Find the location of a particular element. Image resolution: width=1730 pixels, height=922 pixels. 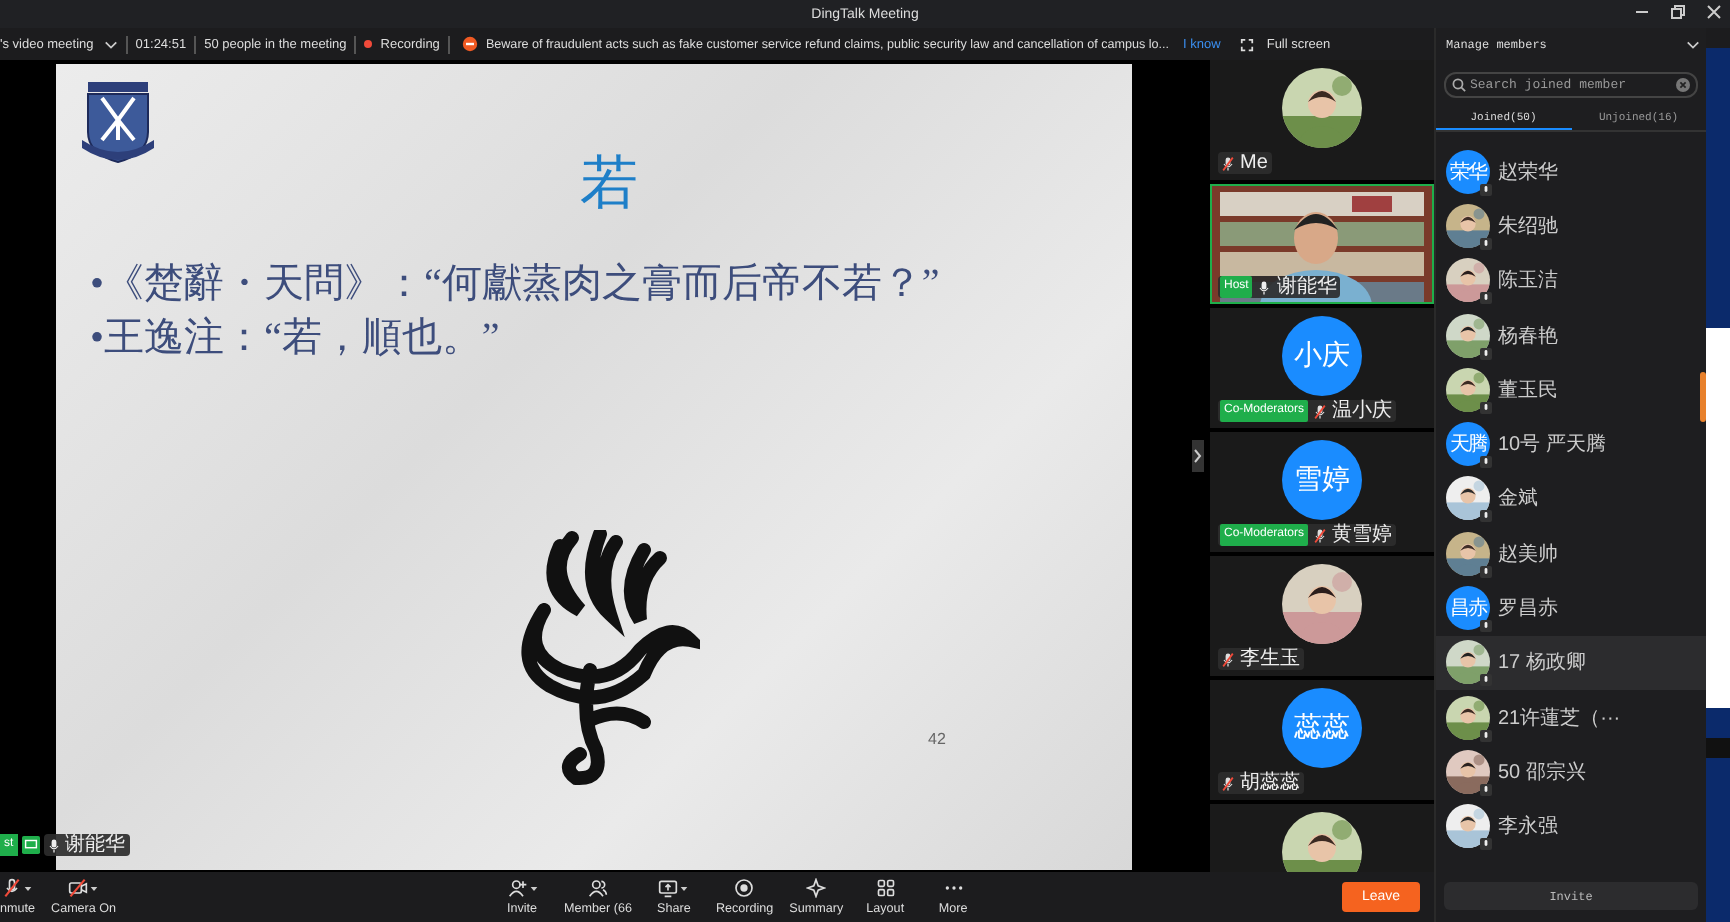

slide-bullet: •王逸注：“若，順也。” is located at coordinates (295, 339).